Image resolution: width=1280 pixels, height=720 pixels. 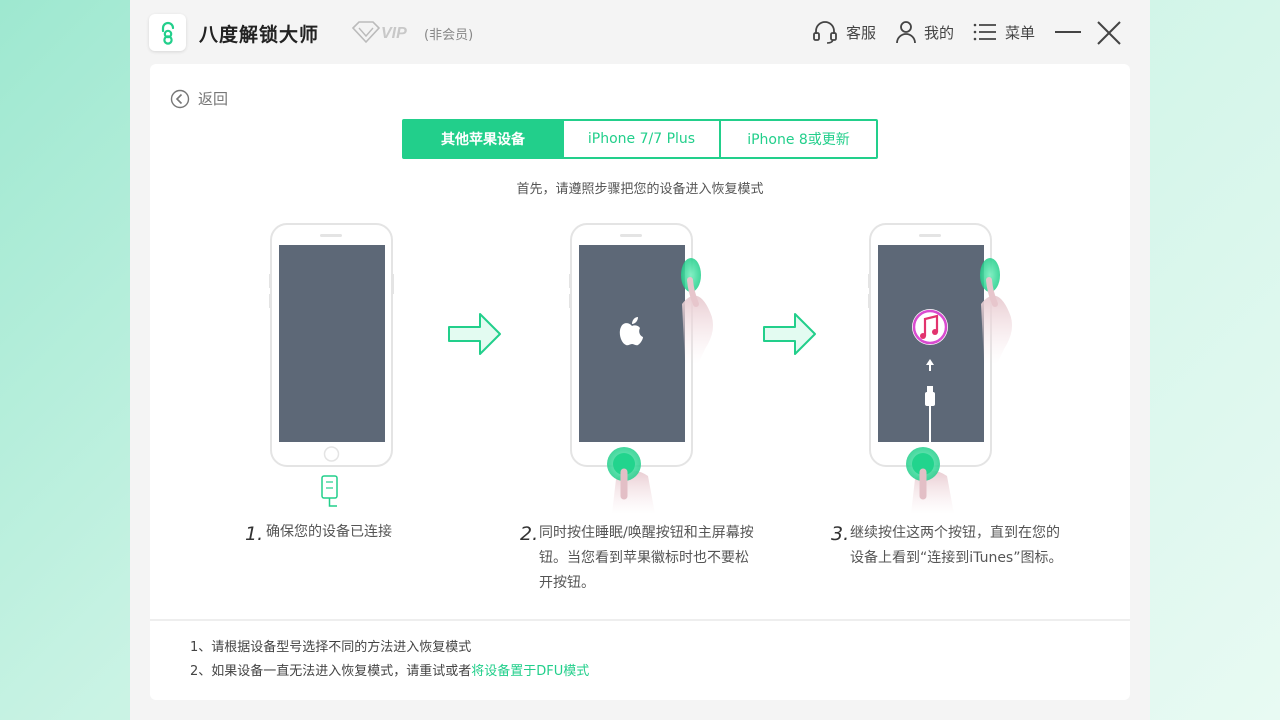 What do you see at coordinates (956, 558) in the screenshot?
I see `step-text-line: 设备上看到“连接到iTunes”图标。` at bounding box center [956, 558].